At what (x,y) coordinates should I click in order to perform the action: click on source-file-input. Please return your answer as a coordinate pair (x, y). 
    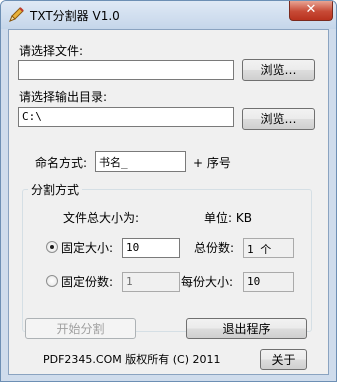
    Looking at the image, I should click on (126, 70).